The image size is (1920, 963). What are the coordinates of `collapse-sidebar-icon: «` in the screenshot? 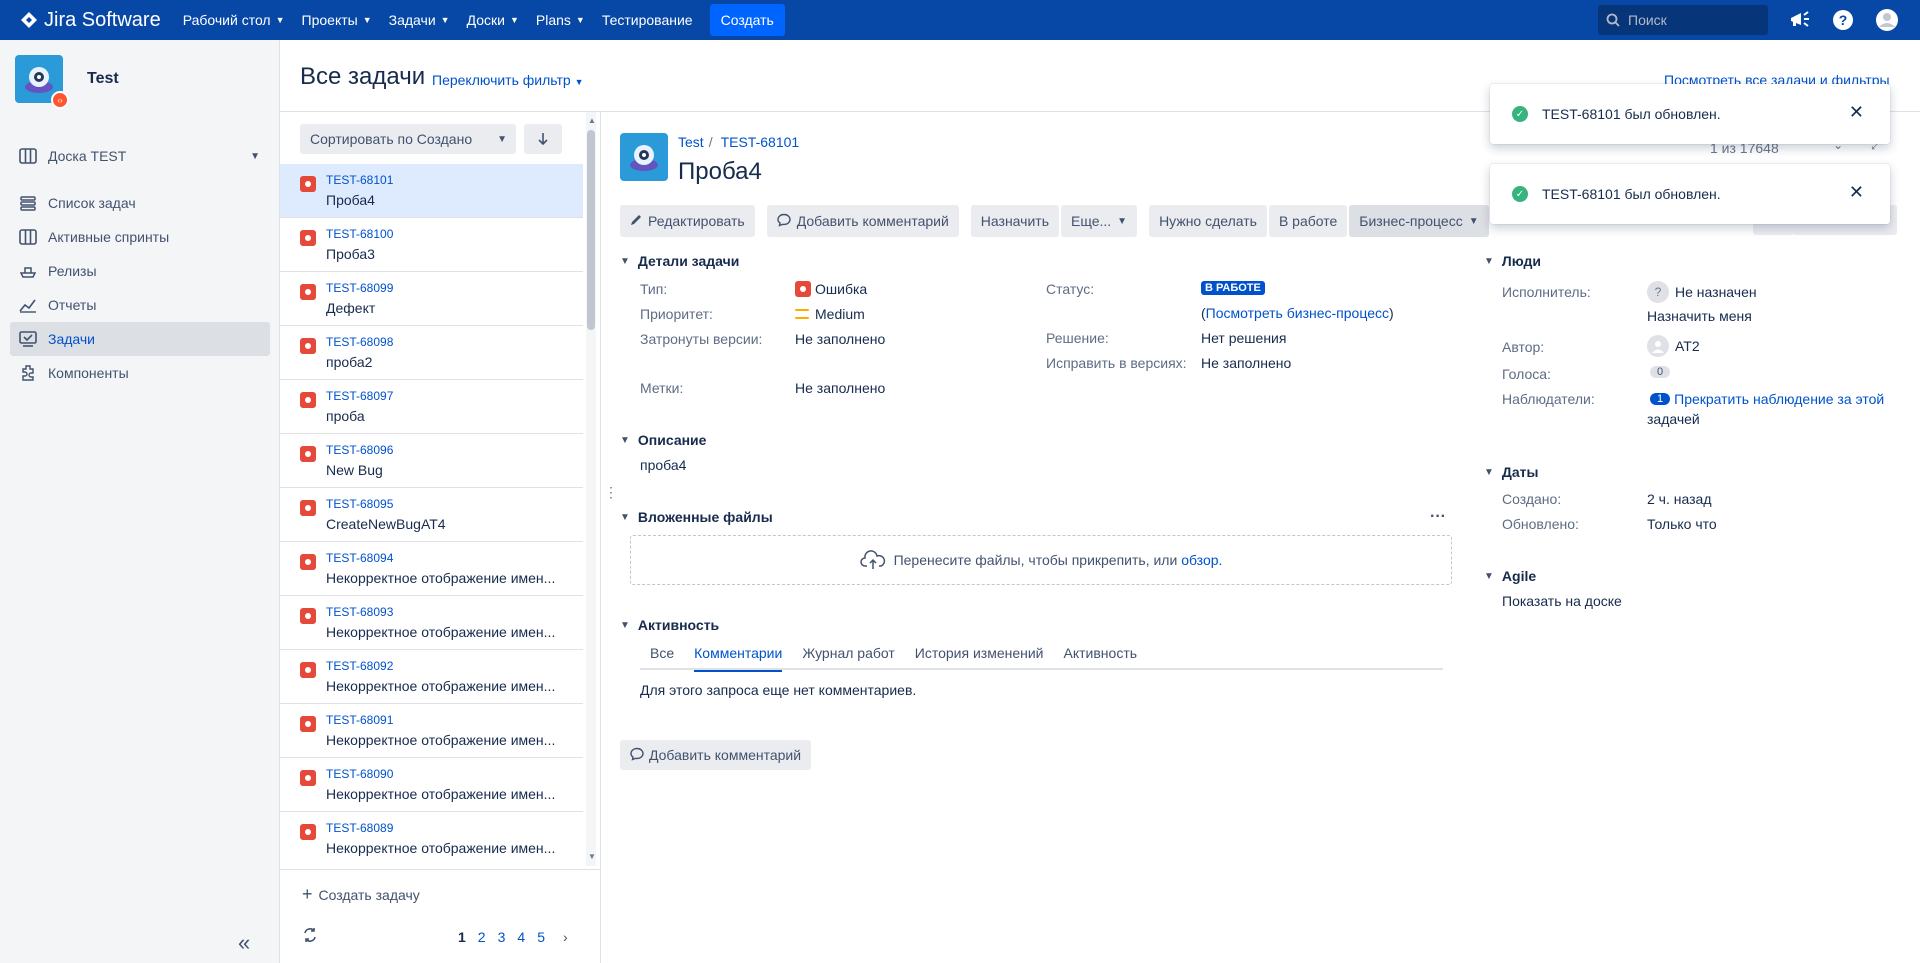 It's located at (244, 943).